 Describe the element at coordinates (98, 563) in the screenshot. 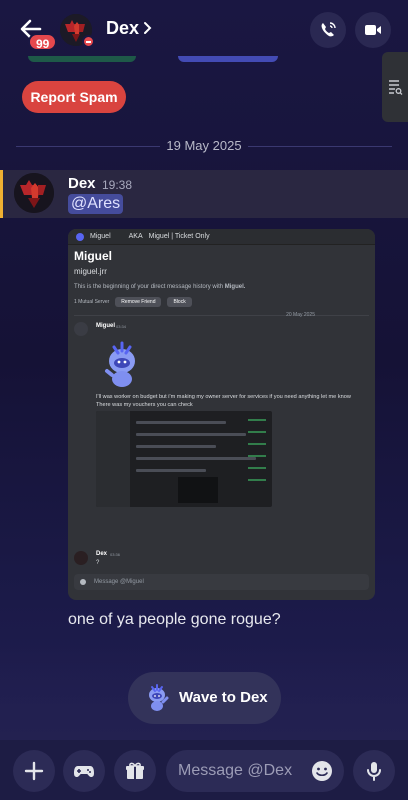

I see `embed-reply-text: ?` at that location.